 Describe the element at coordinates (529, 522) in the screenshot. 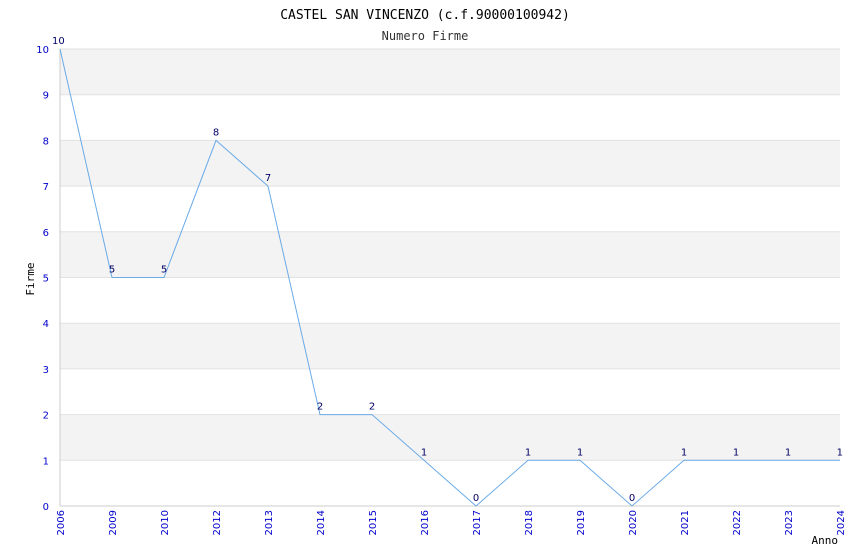

I see `x-tick-label: 2018` at that location.